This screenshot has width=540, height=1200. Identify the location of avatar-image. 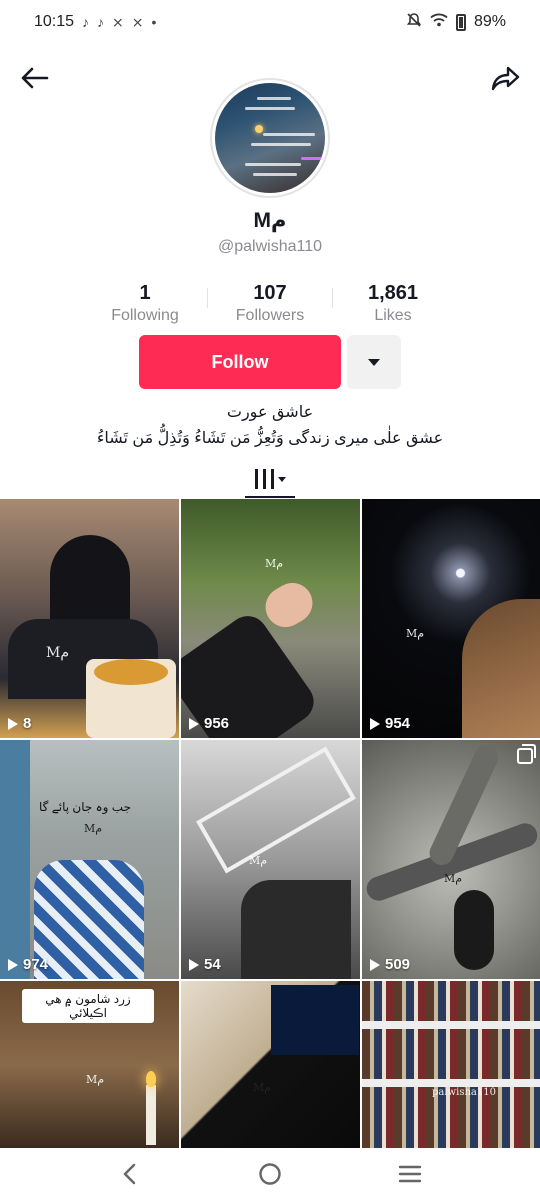
(270, 138).